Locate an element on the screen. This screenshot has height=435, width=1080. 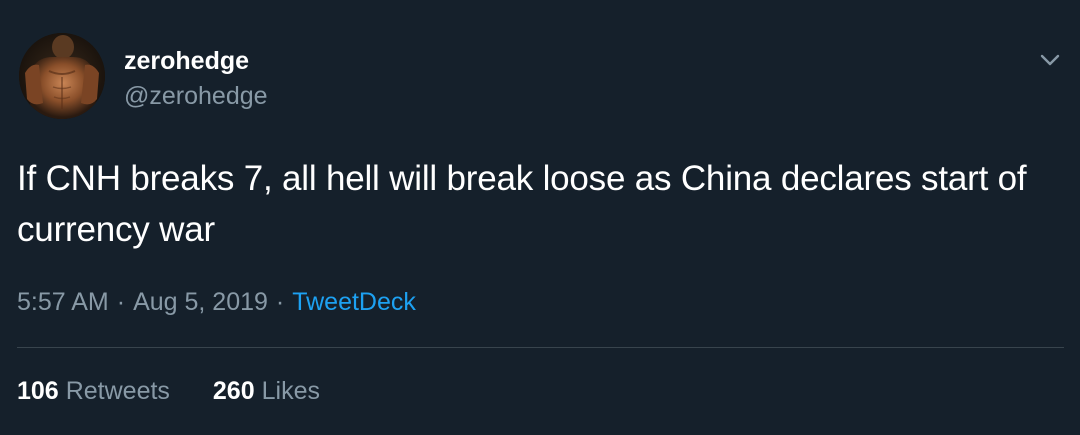
user-handle: @zerohedge is located at coordinates (196, 96).